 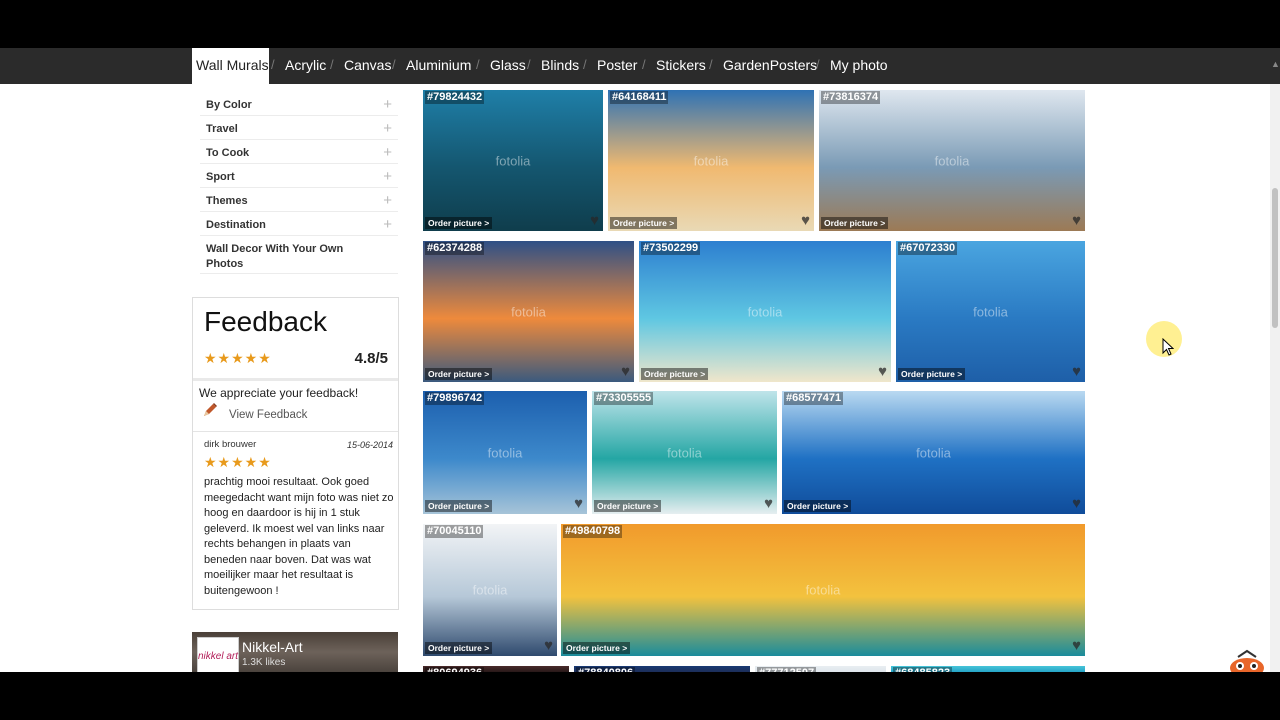 What do you see at coordinates (229, 105) in the screenshot?
I see `sidebar-item-label: By Color` at bounding box center [229, 105].